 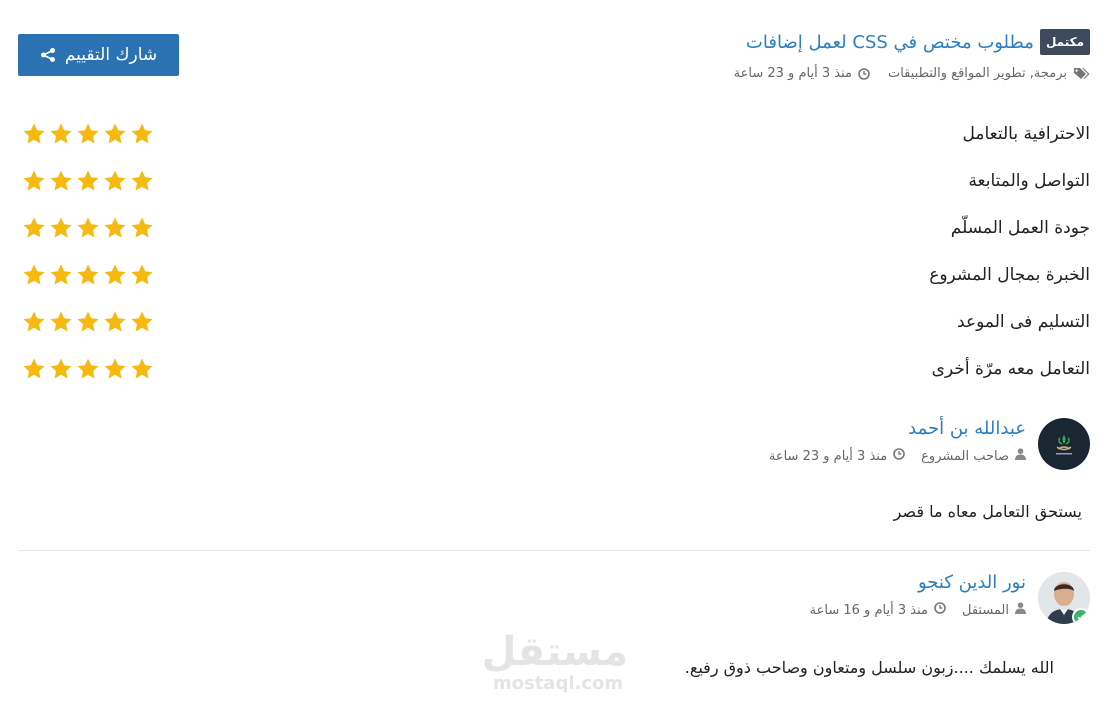 I want to click on rating-label: جودة العمل المسلّم, so click(x=1020, y=227).